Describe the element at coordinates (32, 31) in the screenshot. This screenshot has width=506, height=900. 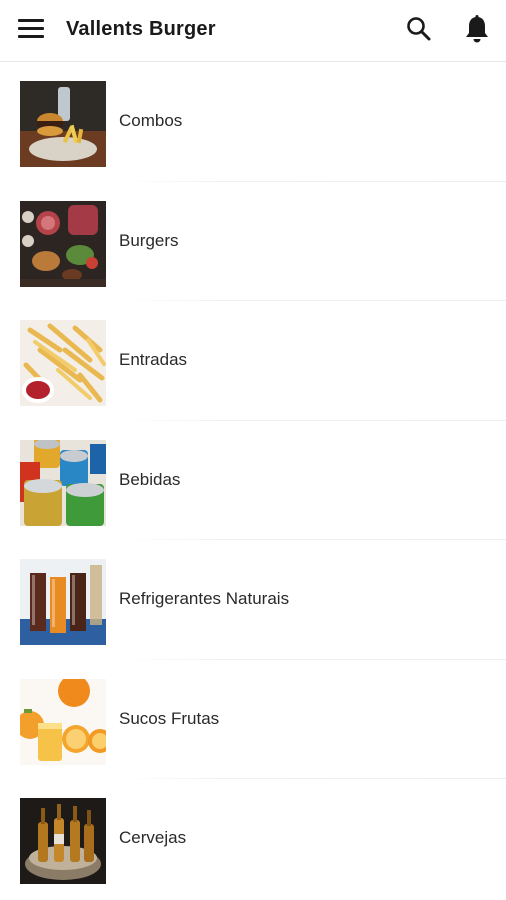
I see `menu-icon` at that location.